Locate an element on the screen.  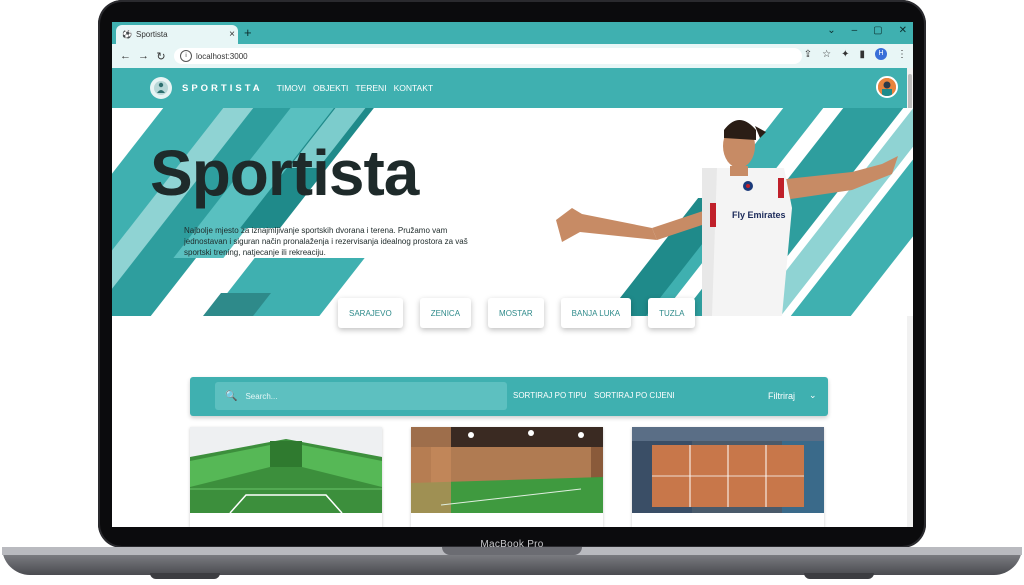
profile-avatar: H is located at coordinates (881, 54).